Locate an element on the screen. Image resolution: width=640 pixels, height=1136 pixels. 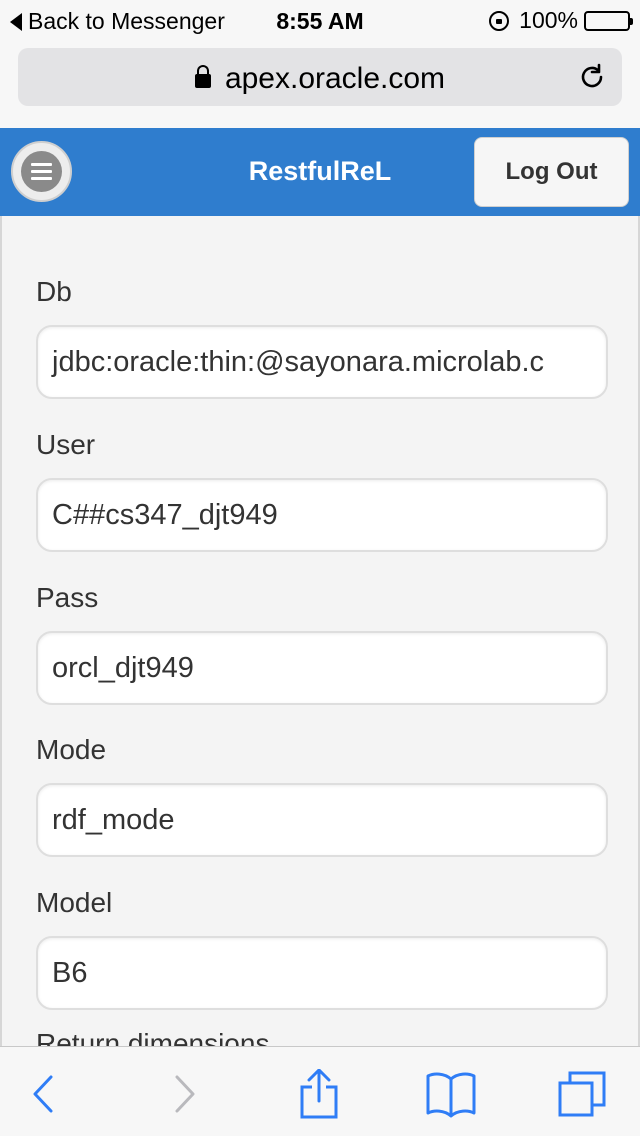
browser-address-area: apex.oracle.com is located at coordinates (320, 84).